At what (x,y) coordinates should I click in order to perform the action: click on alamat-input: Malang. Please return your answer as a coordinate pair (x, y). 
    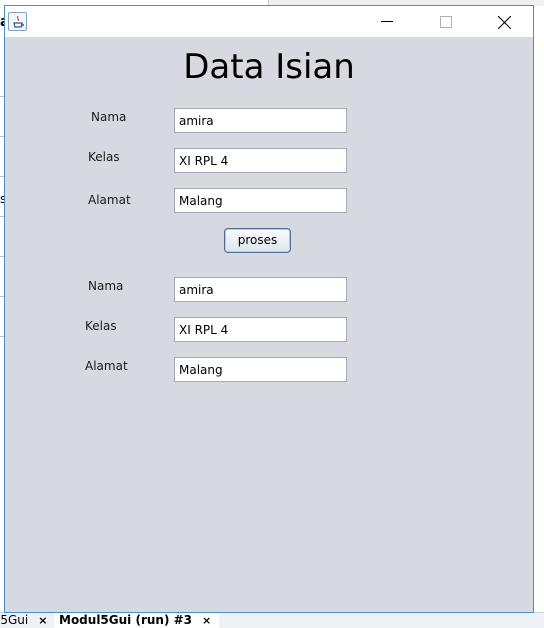
    Looking at the image, I should click on (260, 200).